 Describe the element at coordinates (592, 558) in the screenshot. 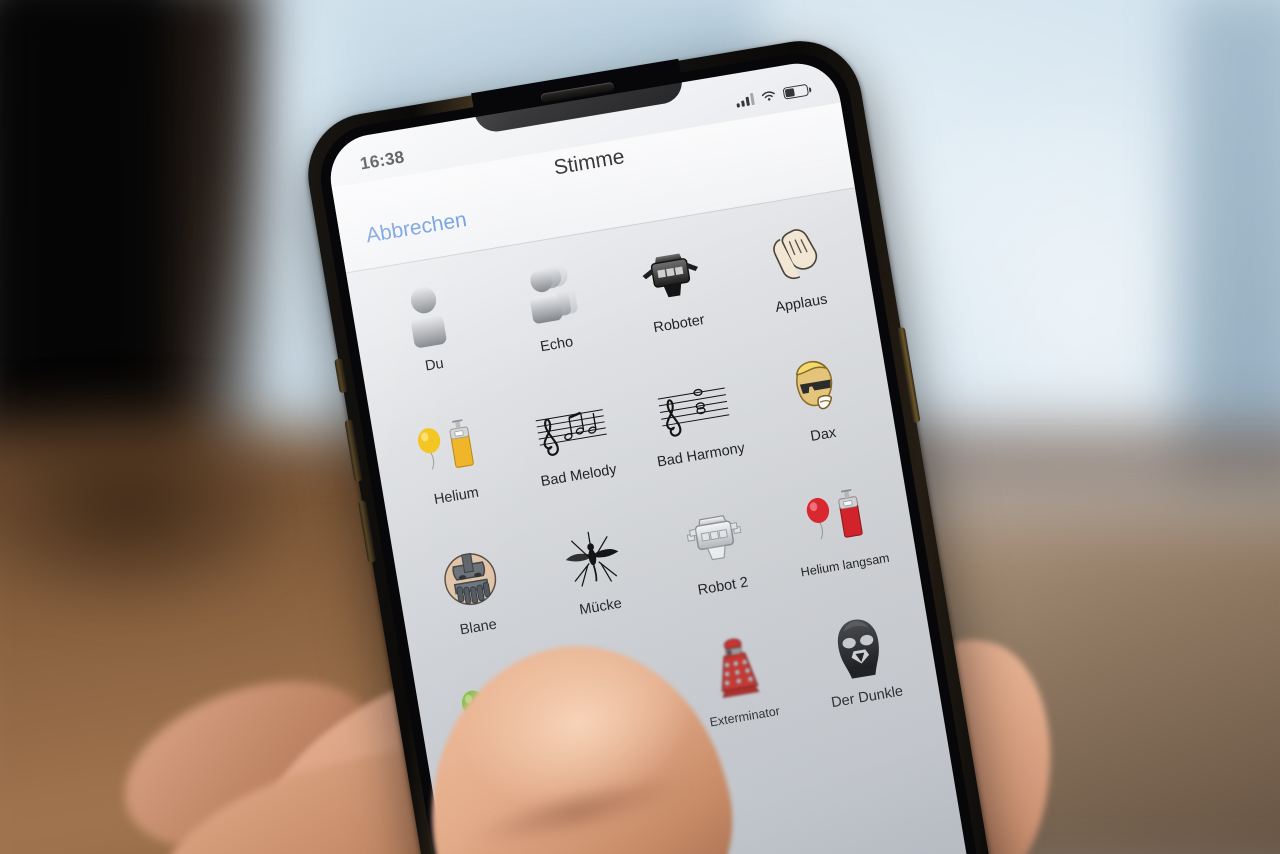

I see `mosquito-icon` at that location.